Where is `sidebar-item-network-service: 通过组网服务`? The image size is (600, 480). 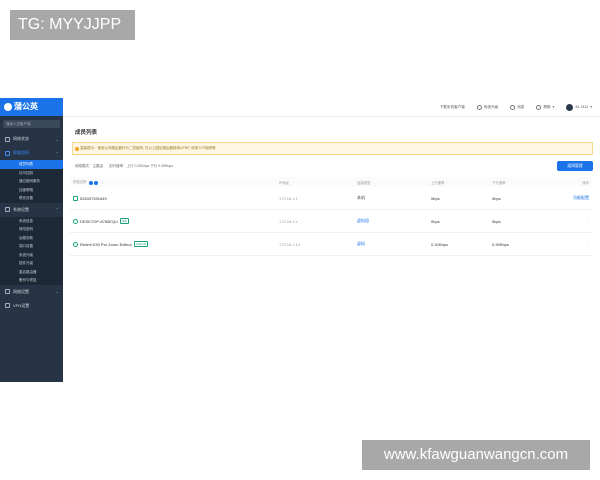 sidebar-item-network-service: 通过组网服务 is located at coordinates (31, 181).